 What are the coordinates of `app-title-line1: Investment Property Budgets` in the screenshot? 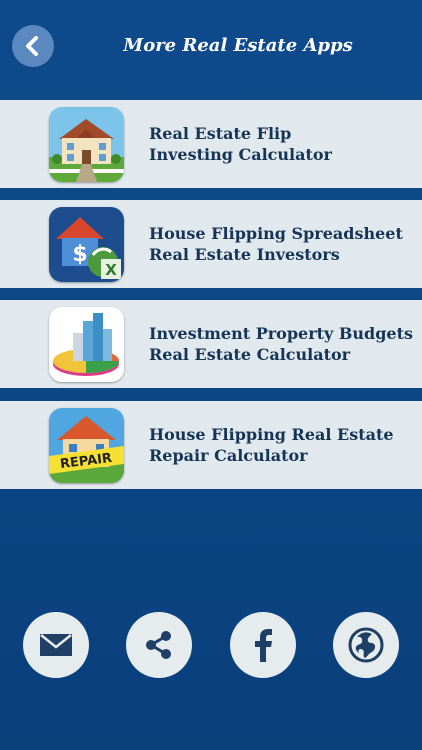 It's located at (281, 333).